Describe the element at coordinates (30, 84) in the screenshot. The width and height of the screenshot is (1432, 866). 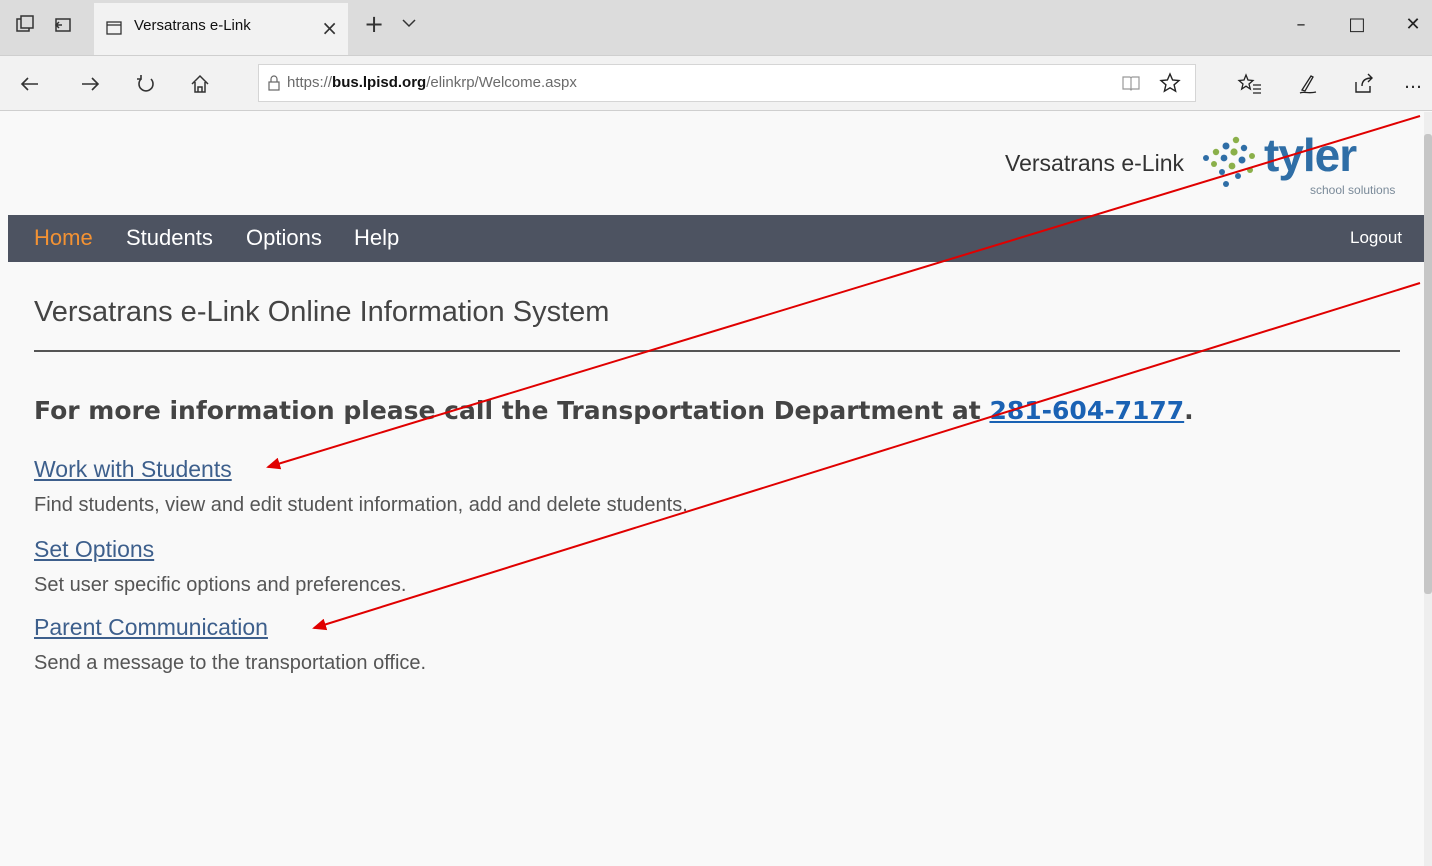
I see `back-icon` at that location.